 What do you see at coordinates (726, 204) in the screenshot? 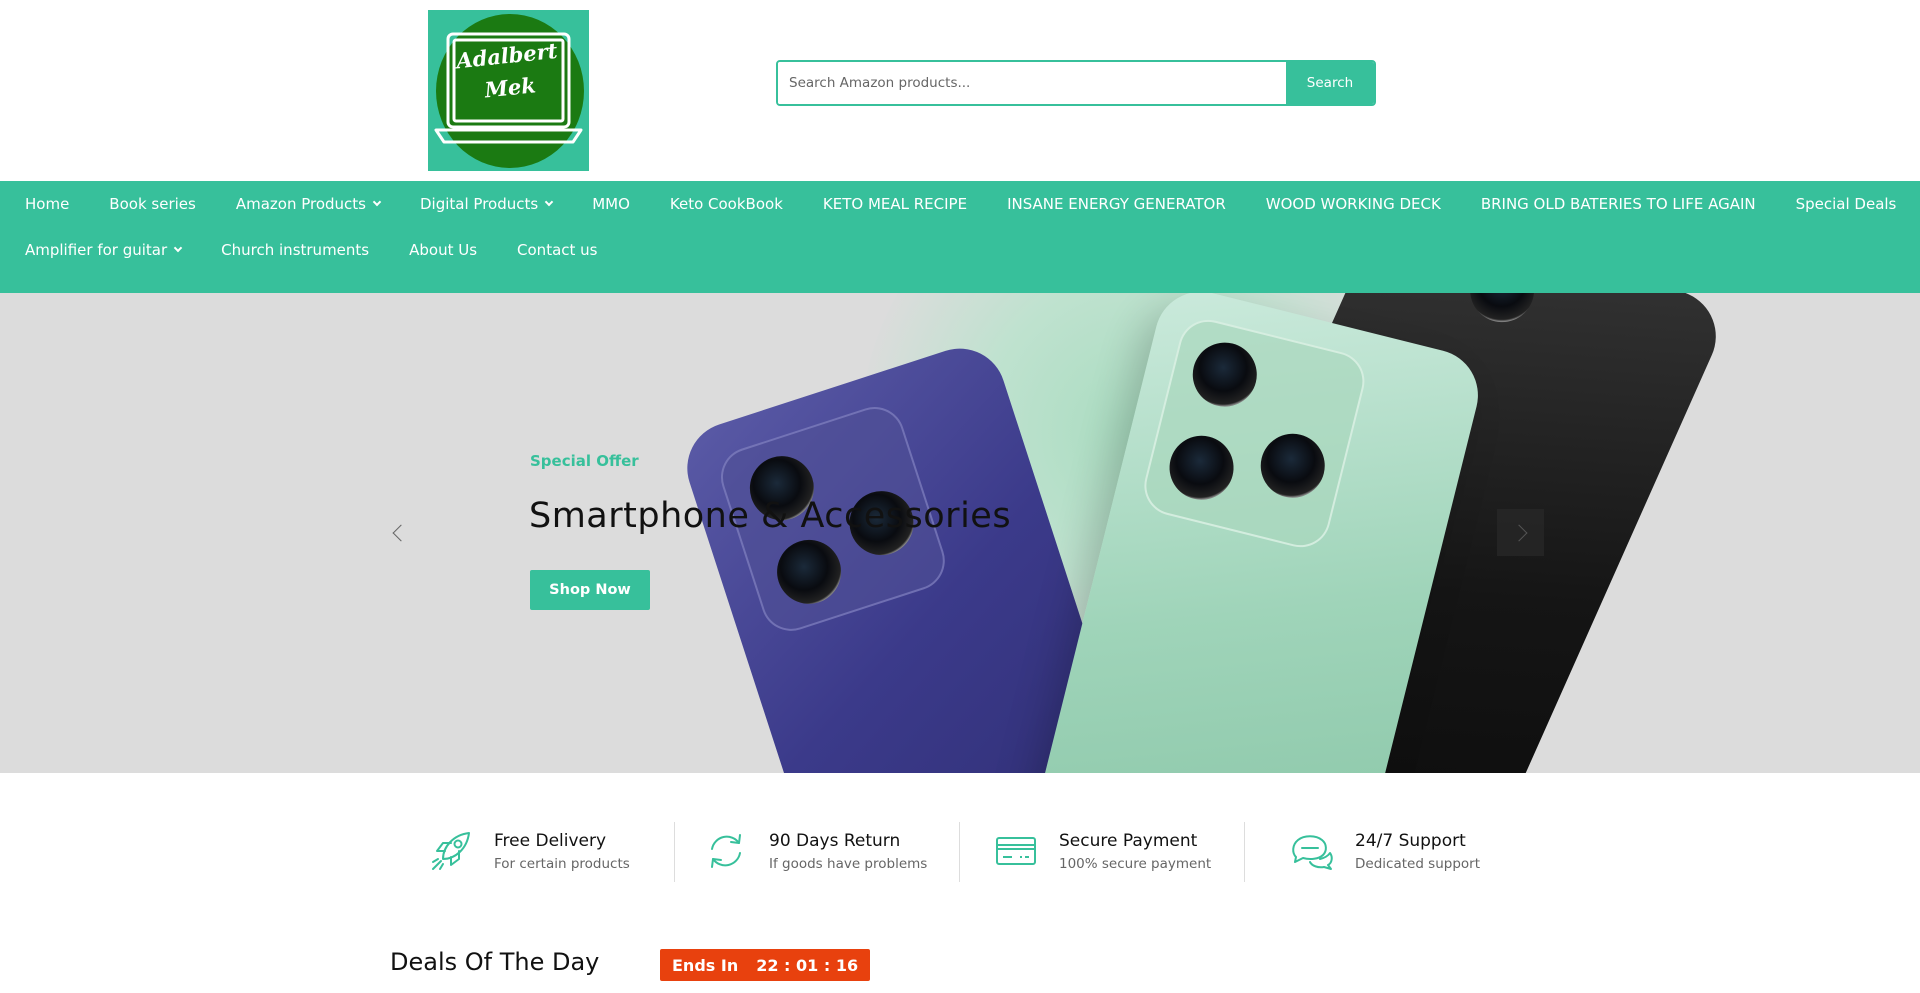
I see `nav-label: Keto CookBook` at bounding box center [726, 204].